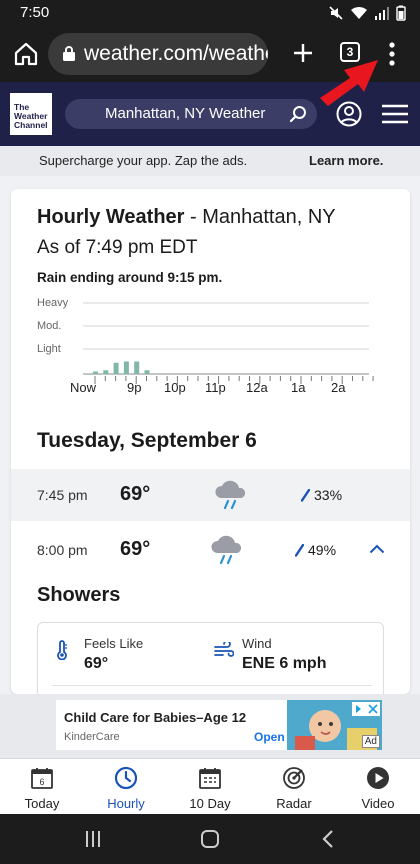 The height and width of the screenshot is (864, 420). What do you see at coordinates (210, 778) in the screenshot?
I see `calendar-icon` at bounding box center [210, 778].